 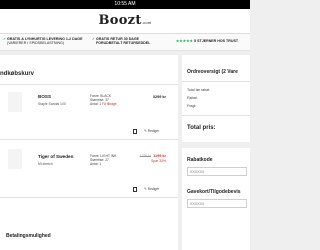 What do you see at coordinates (216, 41) in the screenshot?
I see `usp-trust-text: 5 STJERNER HOS TRUST` at bounding box center [216, 41].